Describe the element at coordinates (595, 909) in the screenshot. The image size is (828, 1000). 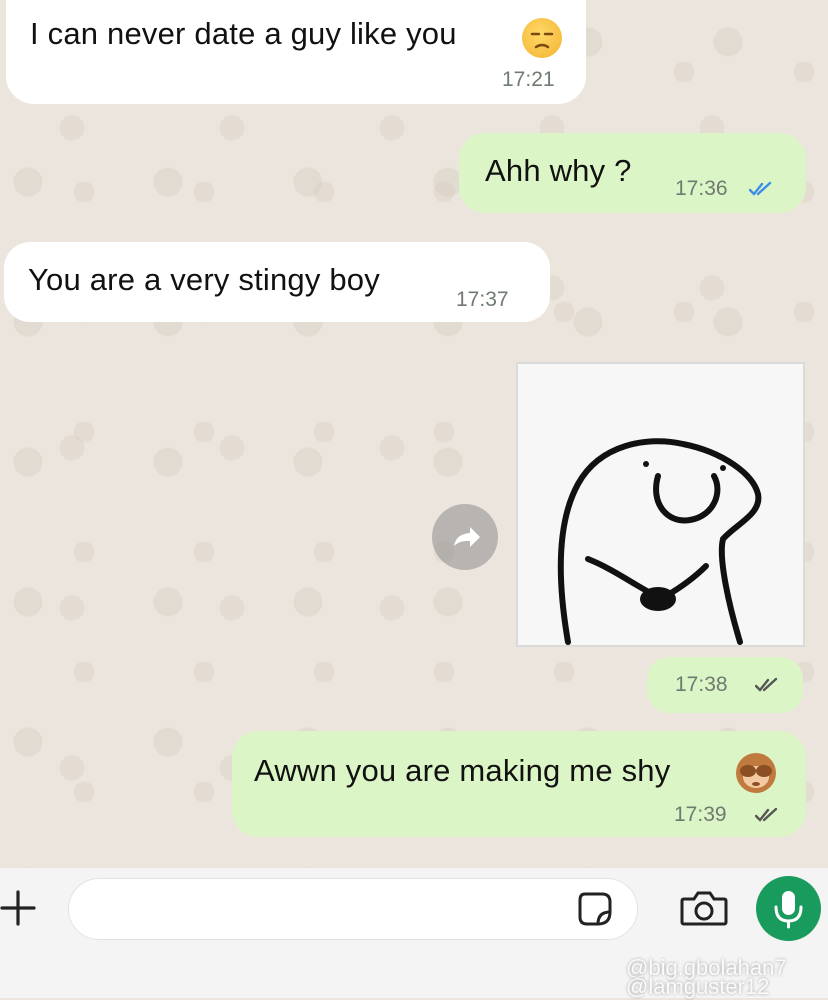
I see `sticker-icon` at that location.